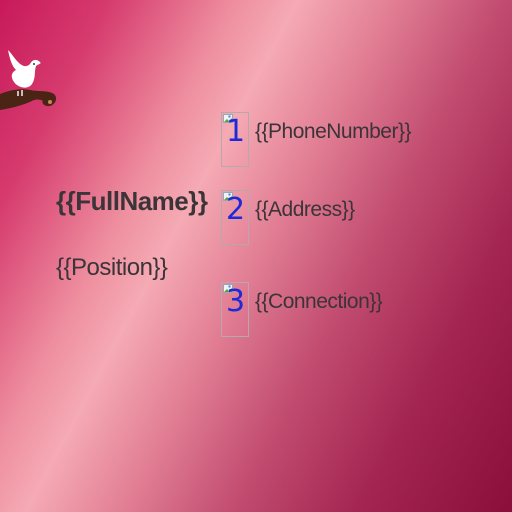 Image resolution: width=512 pixels, height=512 pixels. I want to click on connection-field: {{Connection}}, so click(319, 301).